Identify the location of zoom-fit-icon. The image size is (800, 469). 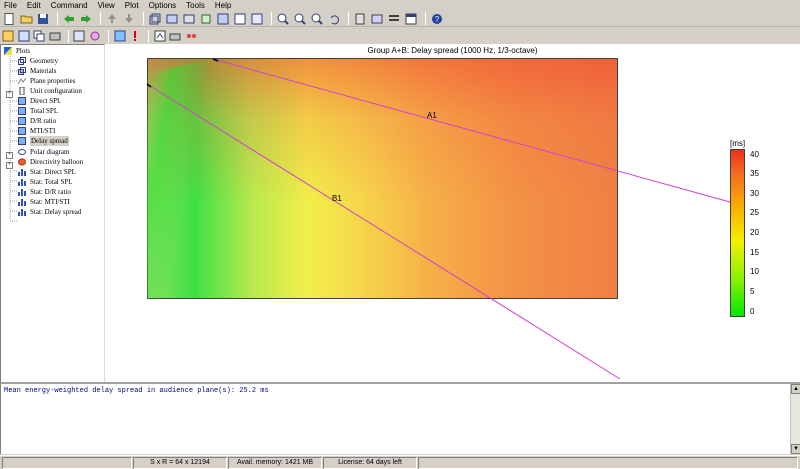
(317, 19).